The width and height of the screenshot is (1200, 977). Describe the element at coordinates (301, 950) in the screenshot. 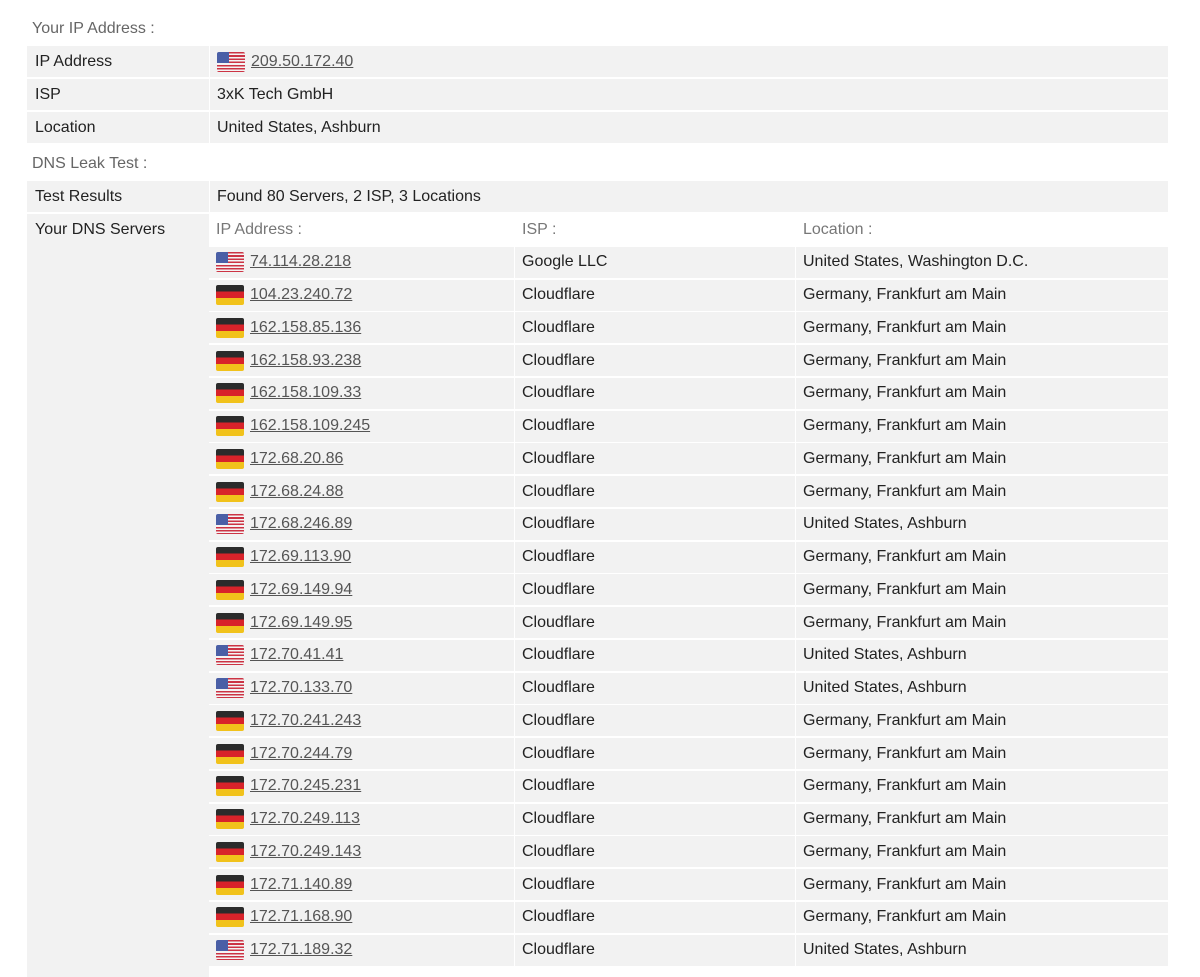

I see `server-ip-link: 172.71.189.32` at that location.